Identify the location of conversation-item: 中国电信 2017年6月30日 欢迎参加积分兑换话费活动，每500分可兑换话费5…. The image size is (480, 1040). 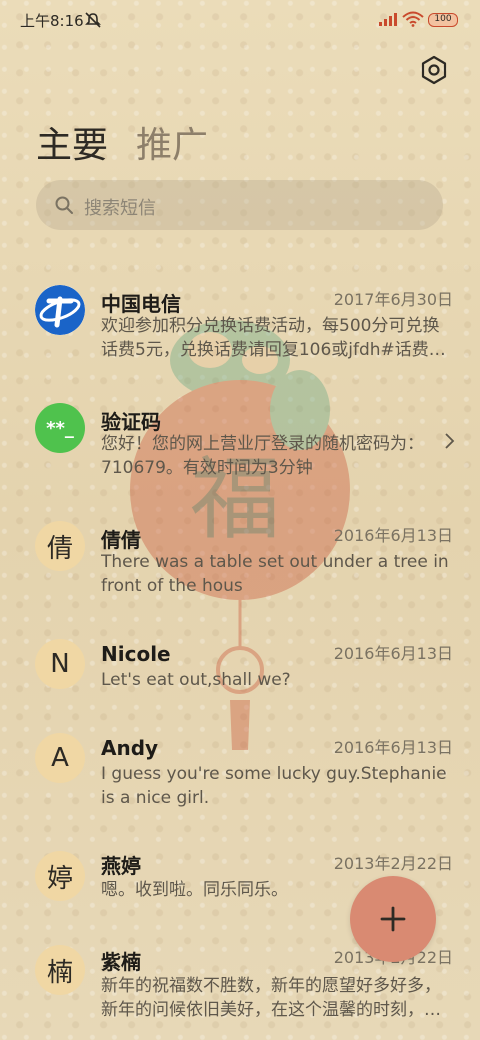
(240, 324).